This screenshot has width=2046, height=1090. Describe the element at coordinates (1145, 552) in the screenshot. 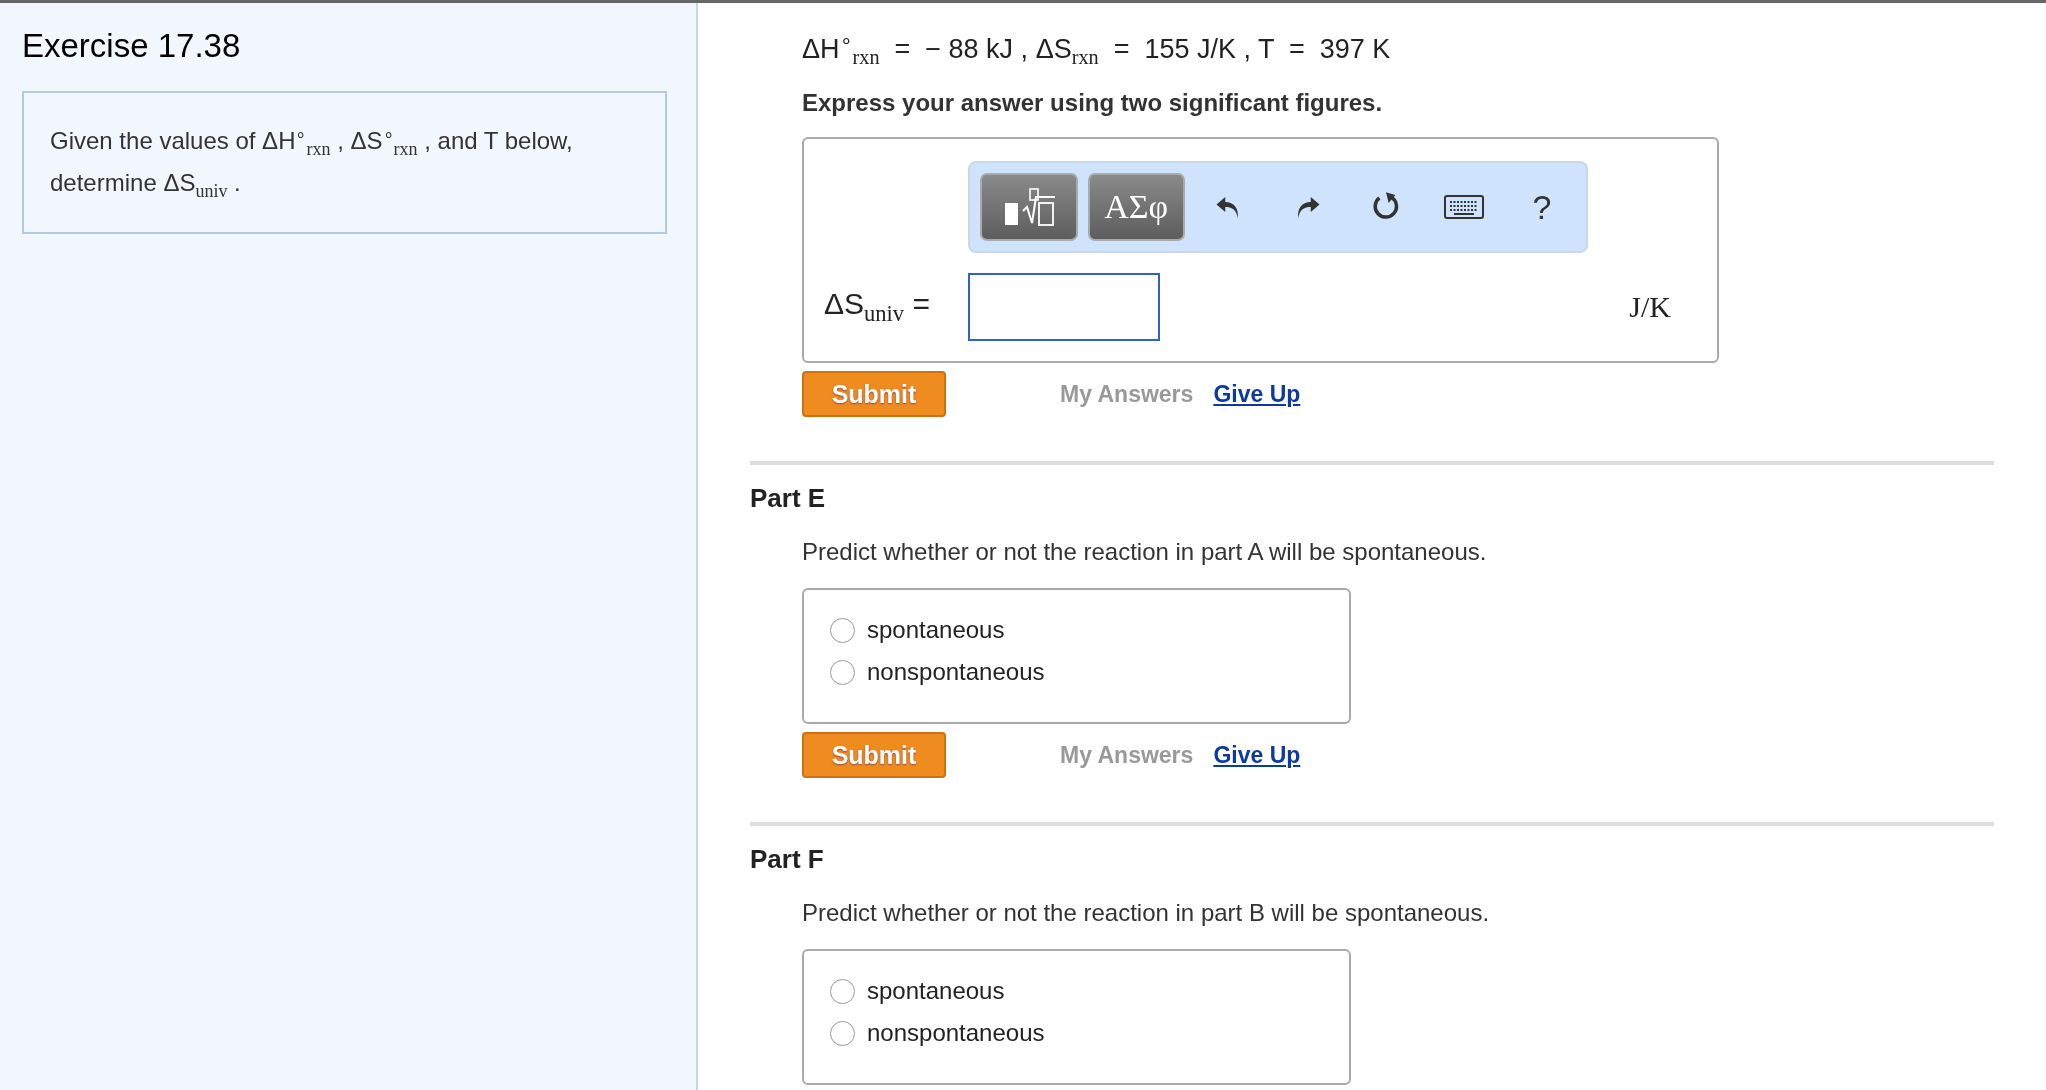

I see `question-text: Predict whether or not the reaction in part A will be spontaneous.` at that location.